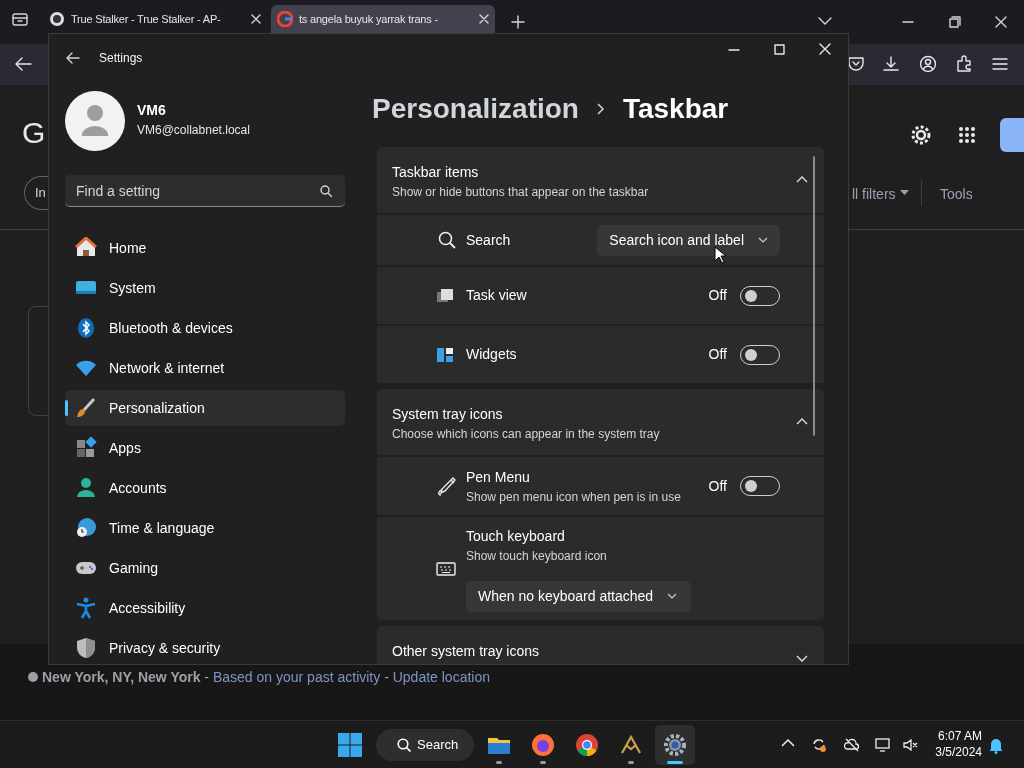 The height and width of the screenshot is (768, 1024). What do you see at coordinates (146, 19) in the screenshot?
I see `tab-title: True Stalker - True Stalker - AP-` at bounding box center [146, 19].